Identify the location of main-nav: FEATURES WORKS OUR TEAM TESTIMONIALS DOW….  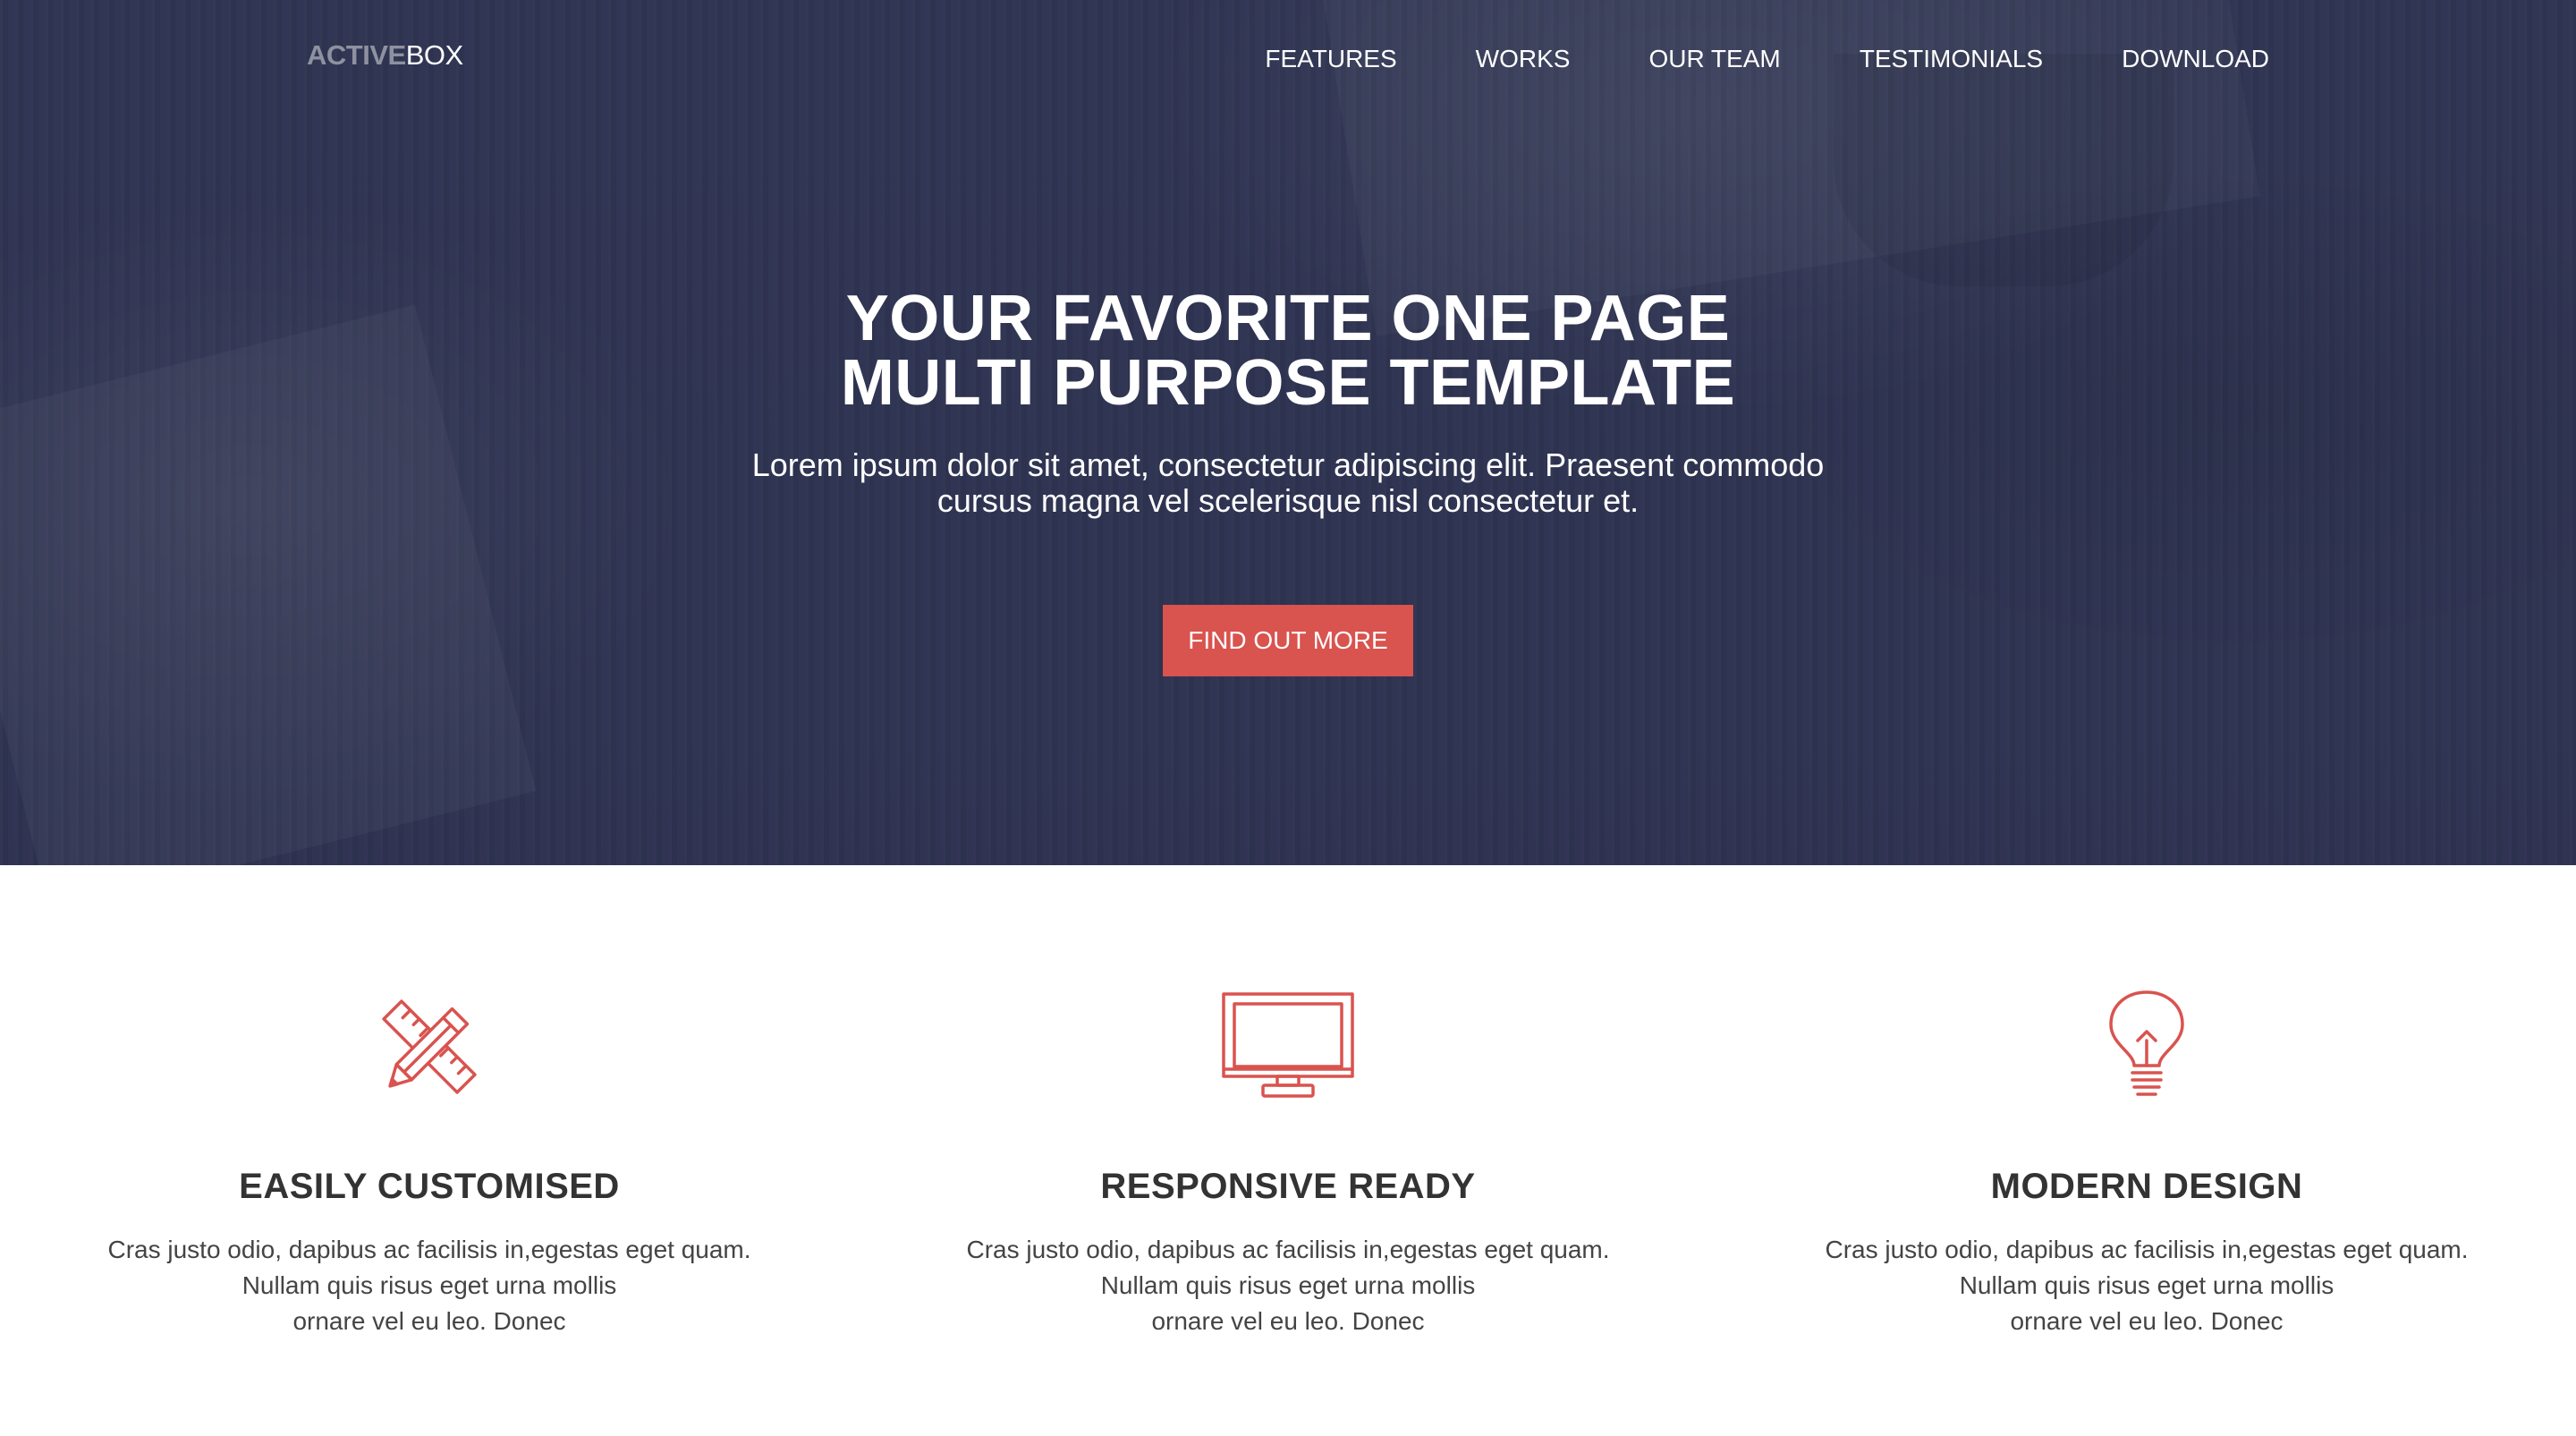
(1767, 59).